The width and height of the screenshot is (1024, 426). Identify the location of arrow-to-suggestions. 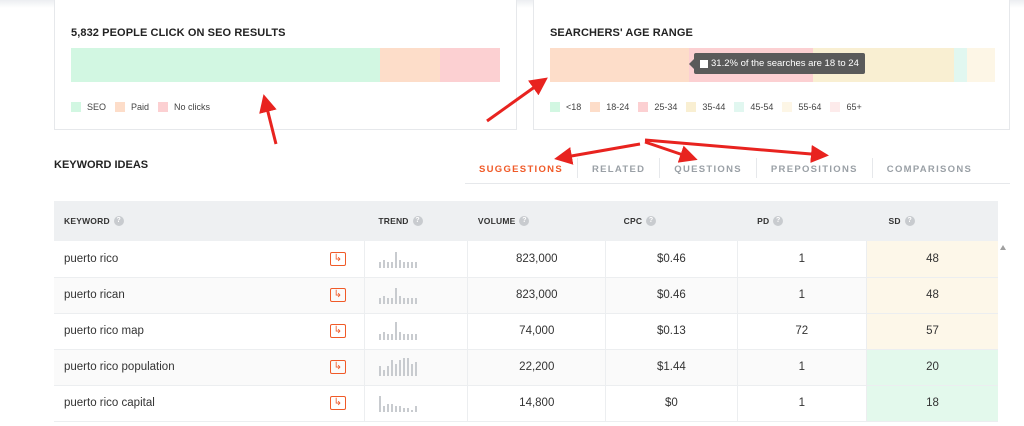
(597, 153).